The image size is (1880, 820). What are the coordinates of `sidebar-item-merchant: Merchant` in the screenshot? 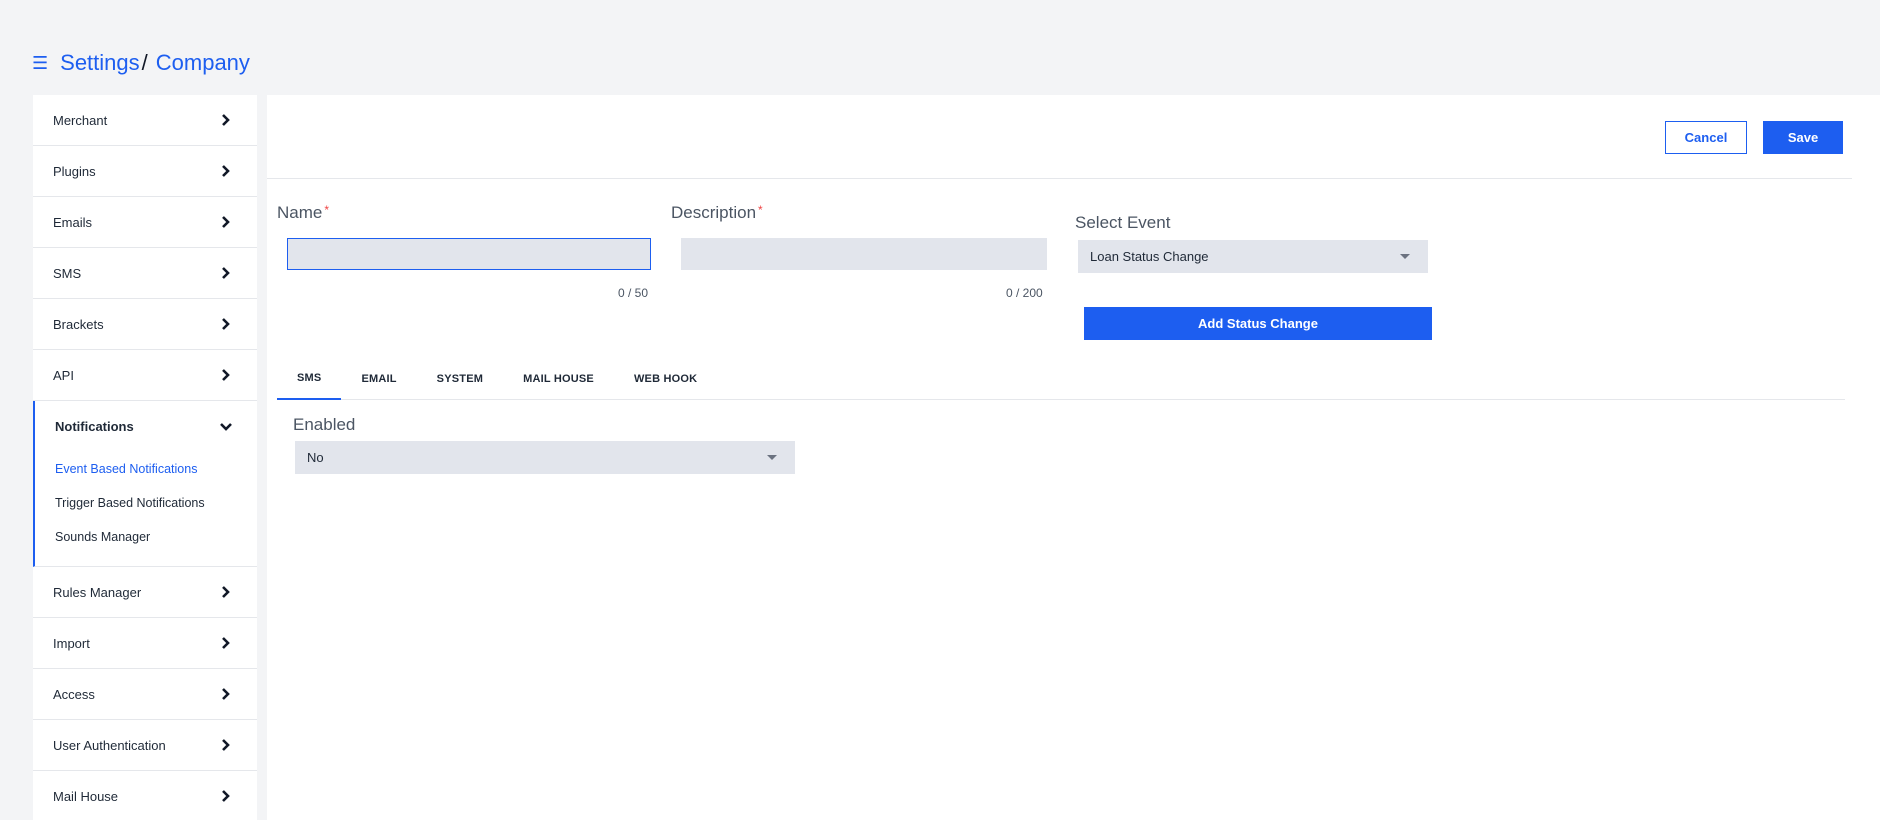 It's located at (145, 120).